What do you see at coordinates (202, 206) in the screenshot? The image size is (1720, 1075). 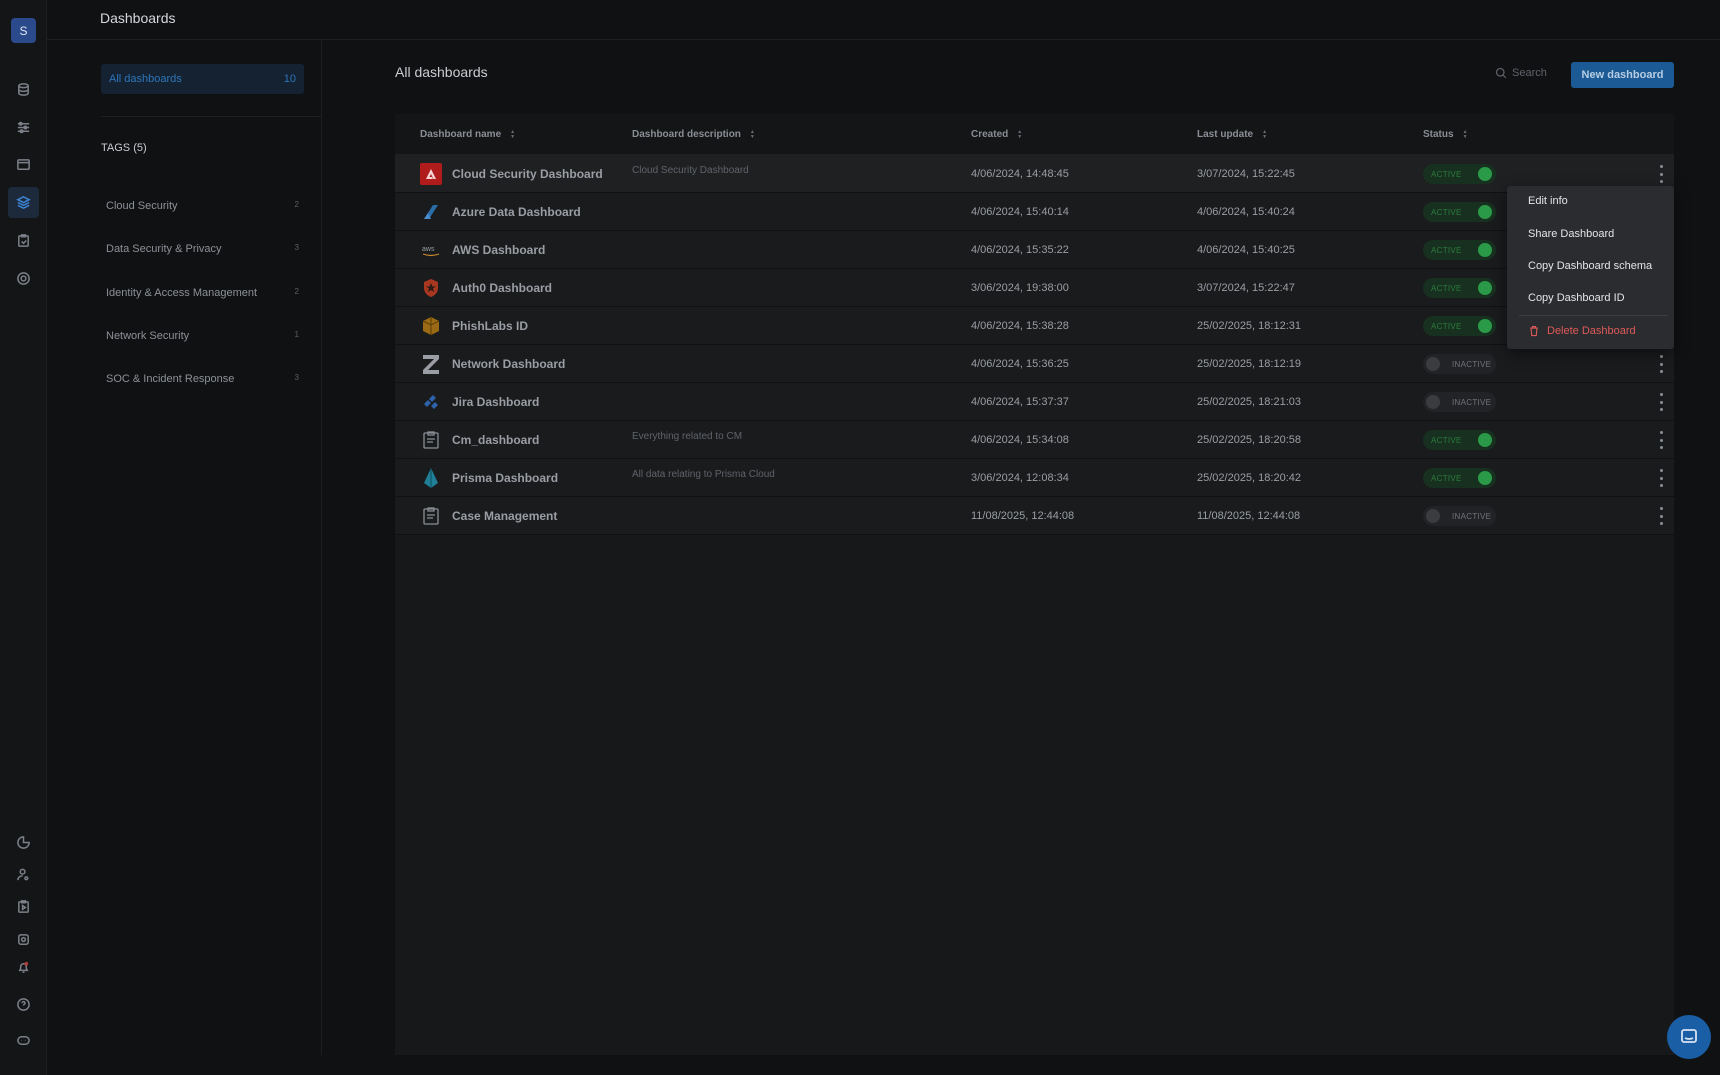 I see `tag-item: Cloud Security 2` at bounding box center [202, 206].